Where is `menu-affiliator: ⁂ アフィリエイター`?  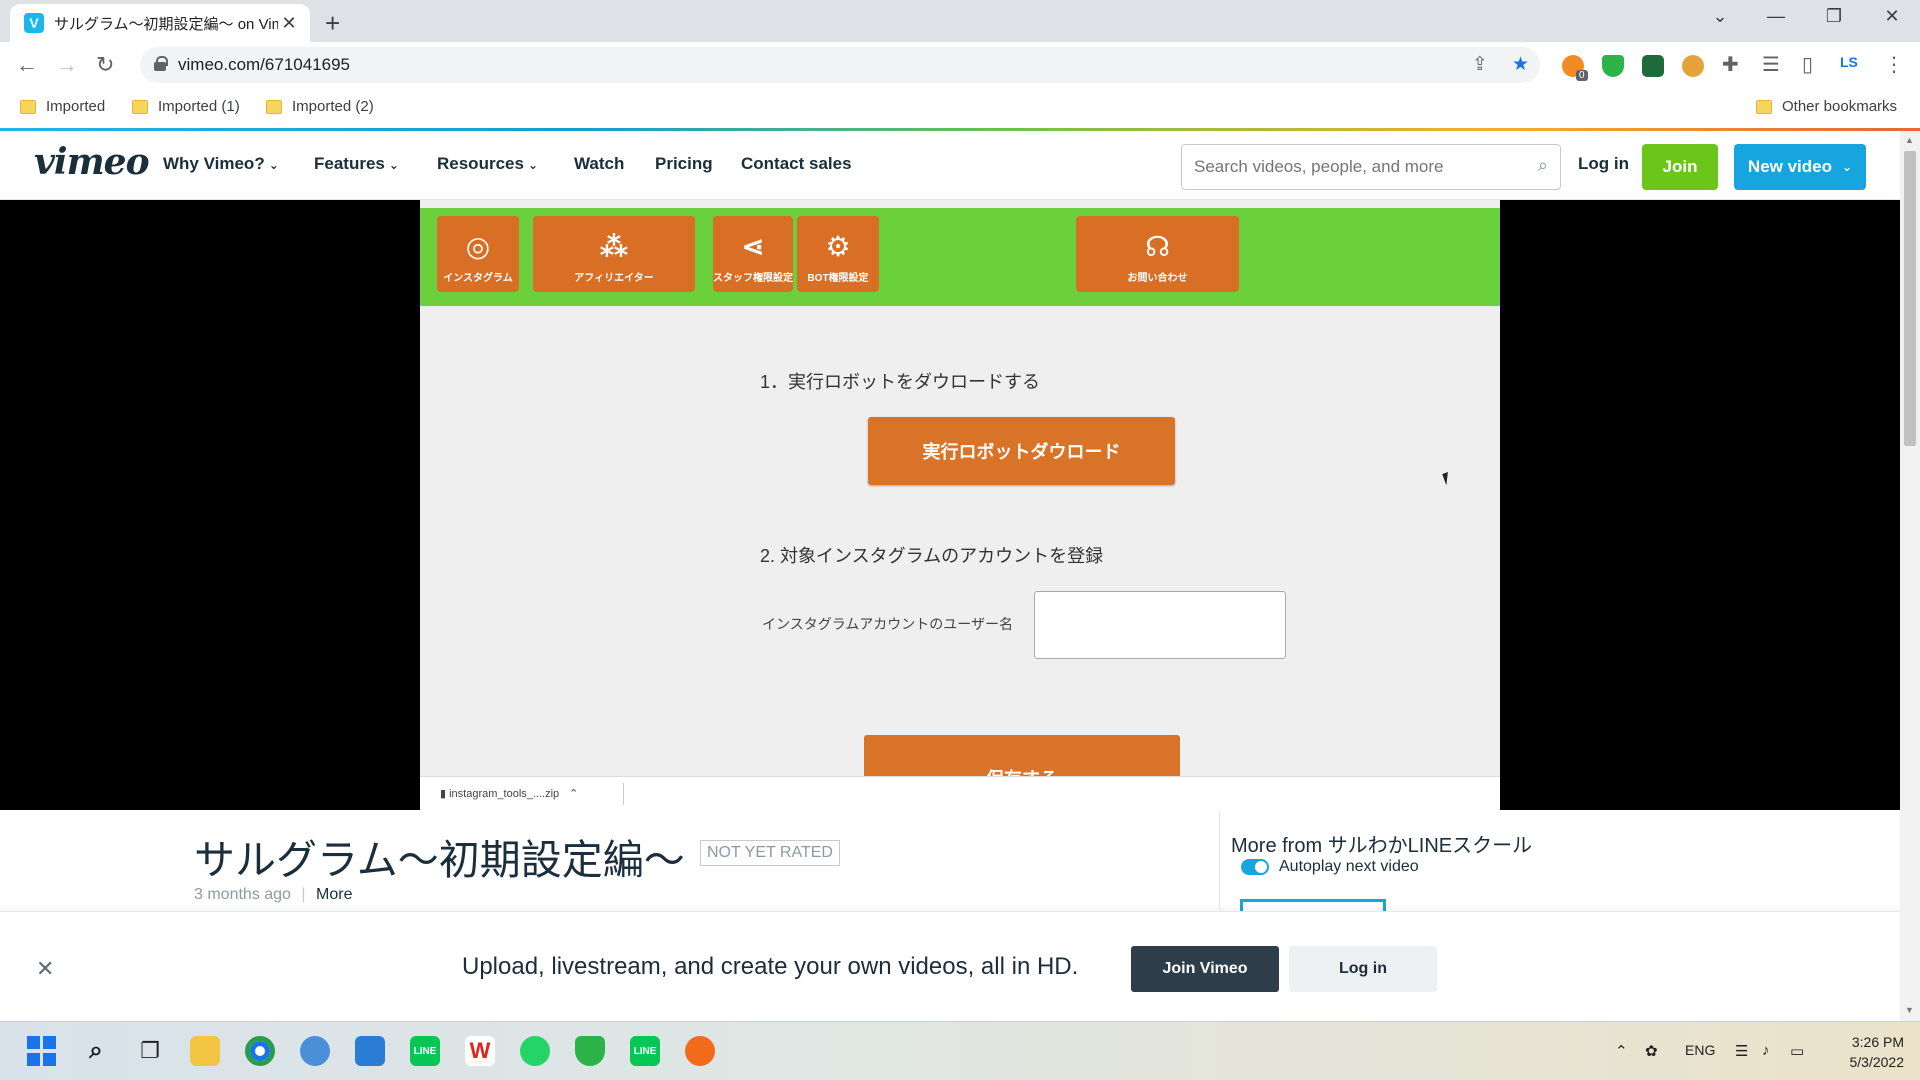 menu-affiliator: ⁂ アフィリエイター is located at coordinates (614, 254).